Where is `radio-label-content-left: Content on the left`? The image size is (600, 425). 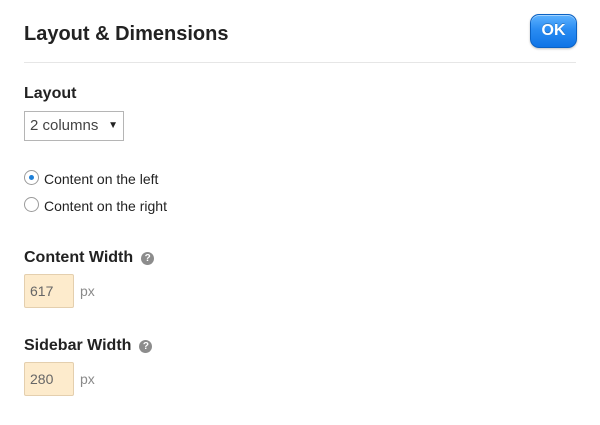 radio-label-content-left: Content on the left is located at coordinates (101, 179).